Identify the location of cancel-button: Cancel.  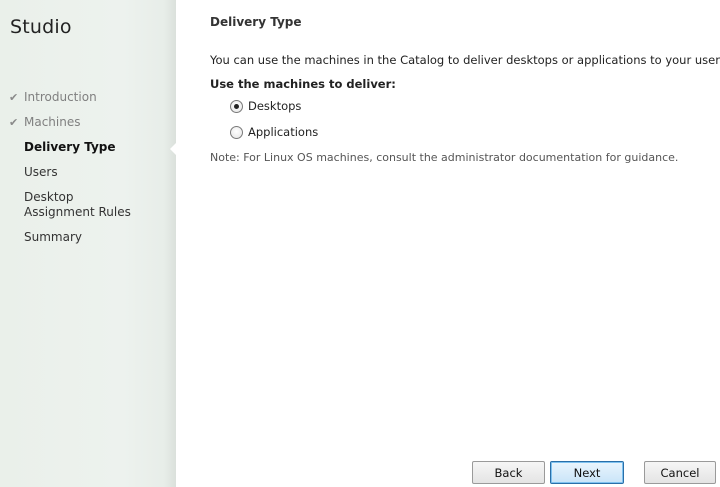
(680, 472).